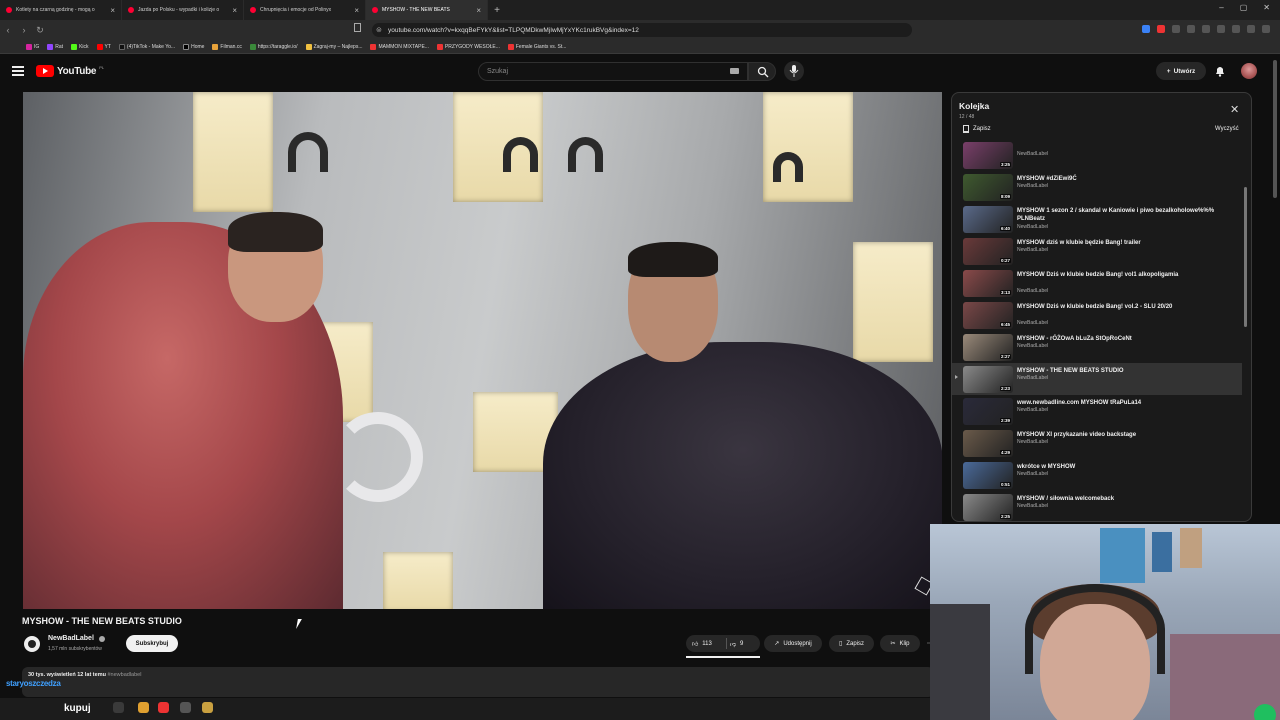 The height and width of the screenshot is (720, 1280). What do you see at coordinates (707, 644) in the screenshot?
I see `like-count: 113` at bounding box center [707, 644].